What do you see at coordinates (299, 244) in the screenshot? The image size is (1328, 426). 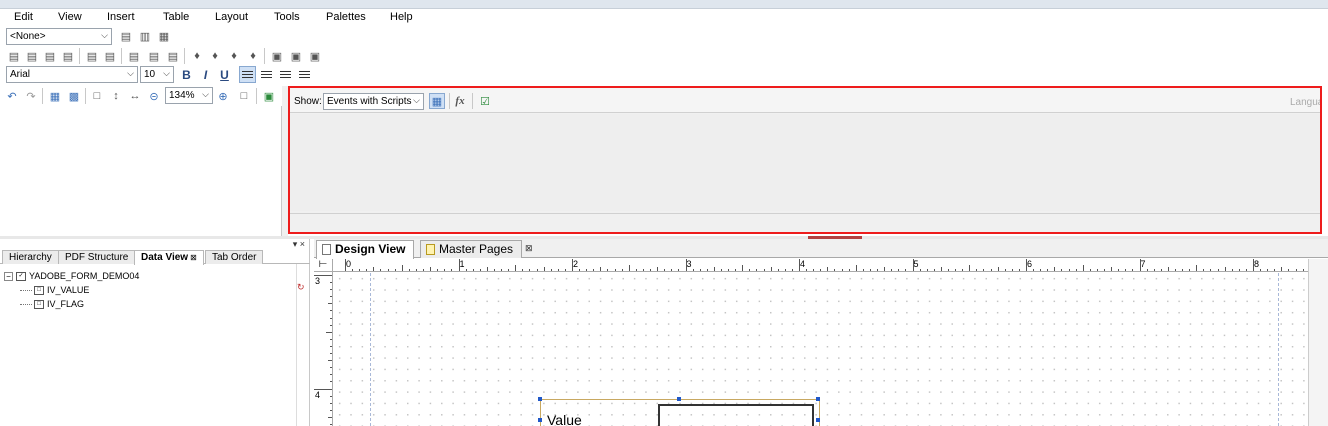 I see `palette-menu-icon: ▾ ×` at bounding box center [299, 244].